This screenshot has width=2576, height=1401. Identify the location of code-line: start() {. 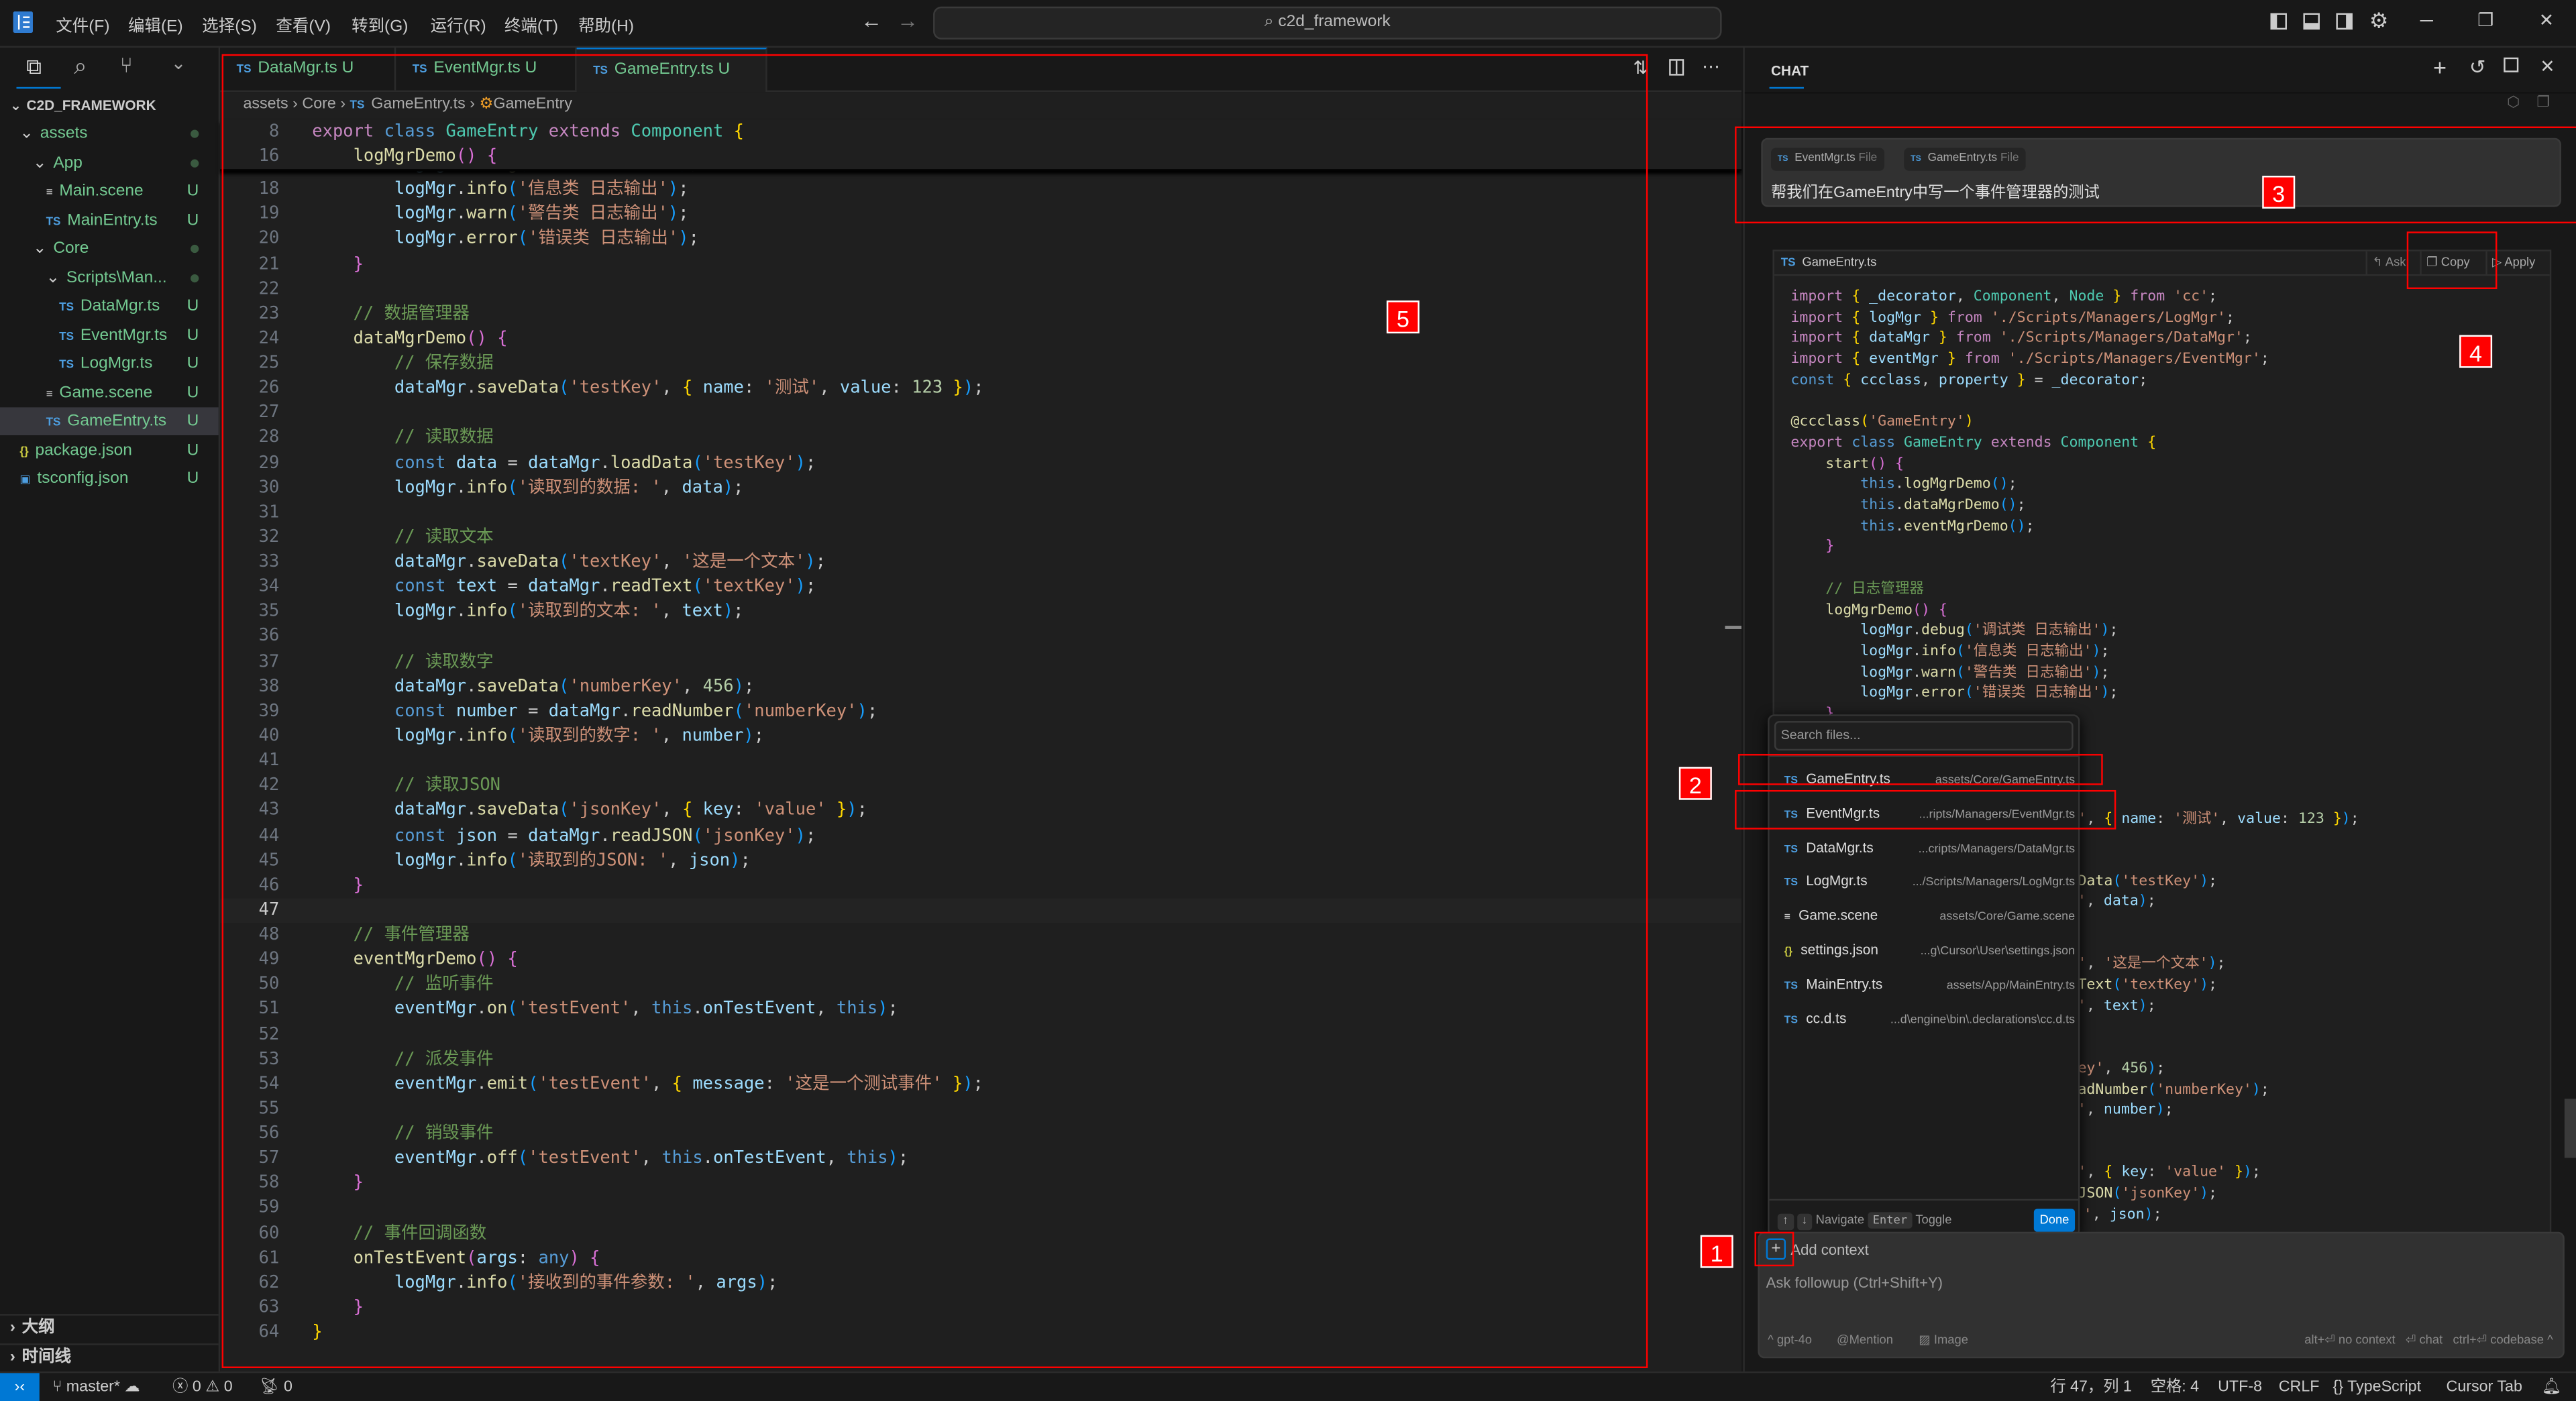
(2169, 464).